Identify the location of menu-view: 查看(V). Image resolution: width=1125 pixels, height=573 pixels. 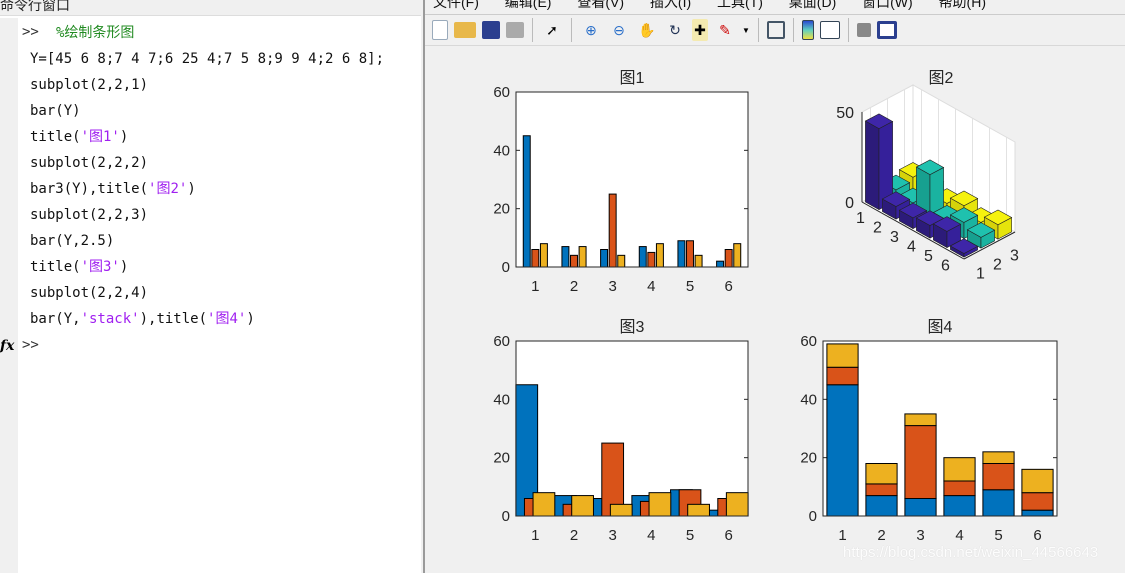
(600, 5).